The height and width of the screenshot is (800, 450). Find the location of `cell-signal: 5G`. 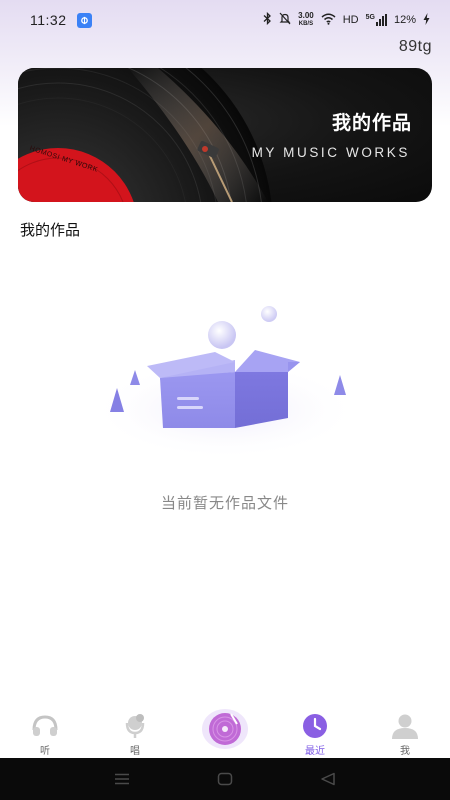

cell-signal: 5G is located at coordinates (376, 20).